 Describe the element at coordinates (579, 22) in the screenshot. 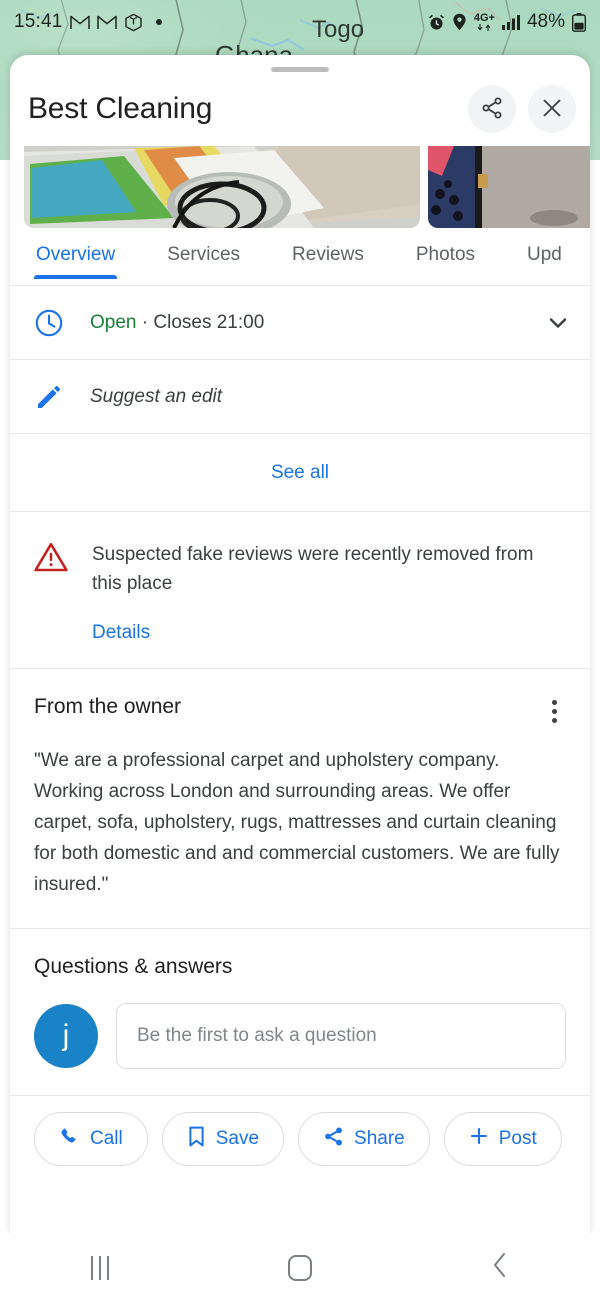

I see `battery-icon` at that location.